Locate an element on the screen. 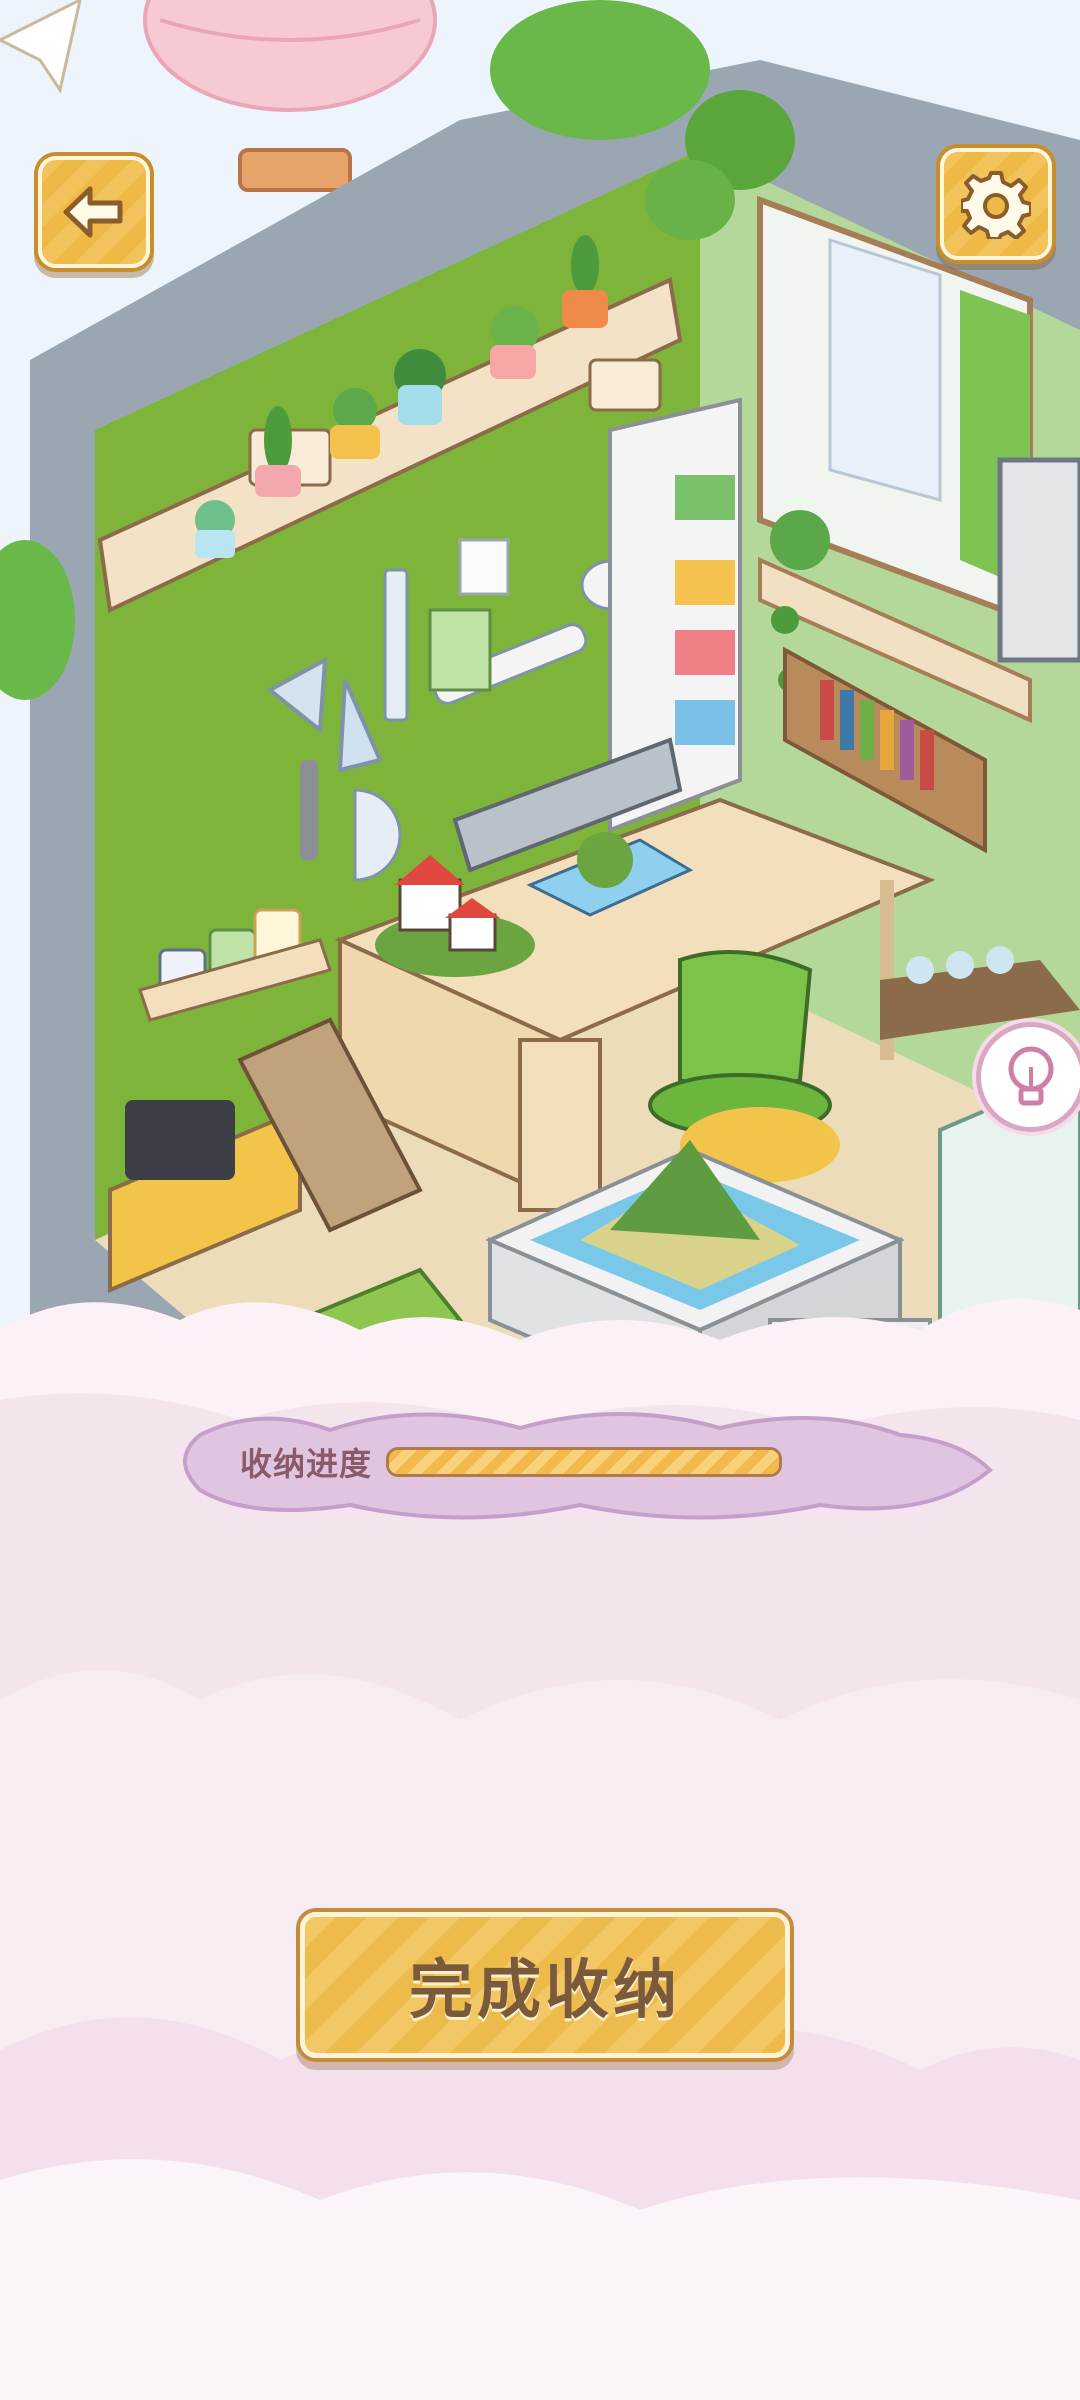 The width and height of the screenshot is (1080, 2400). lightbulb-icon is located at coordinates (1031, 1076).